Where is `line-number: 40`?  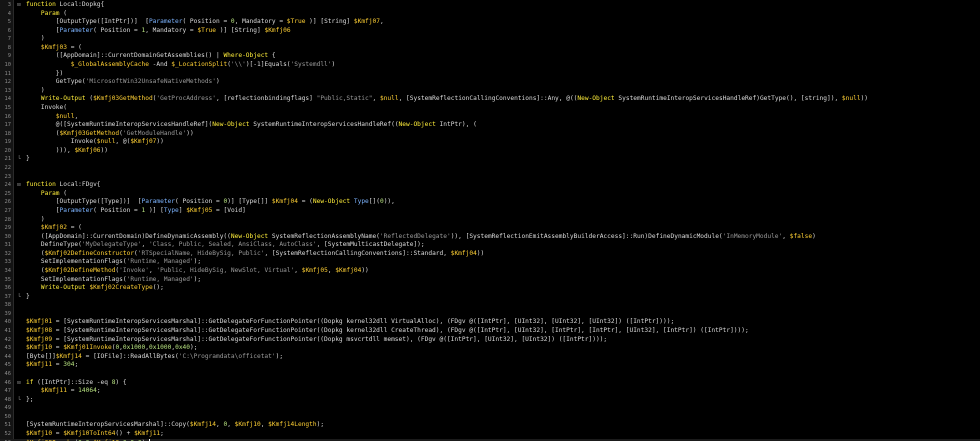 line-number: 40 is located at coordinates (8, 322).